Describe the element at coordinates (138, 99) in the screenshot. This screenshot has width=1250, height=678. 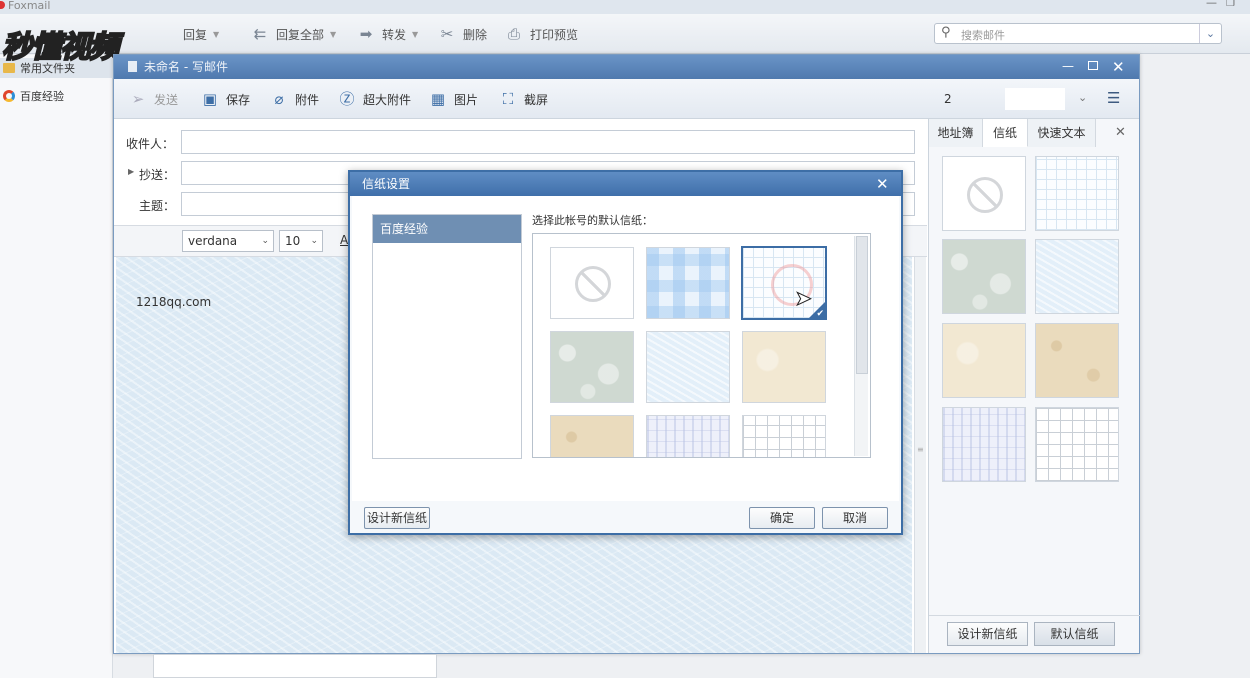
I see `send-icon: ➢` at that location.